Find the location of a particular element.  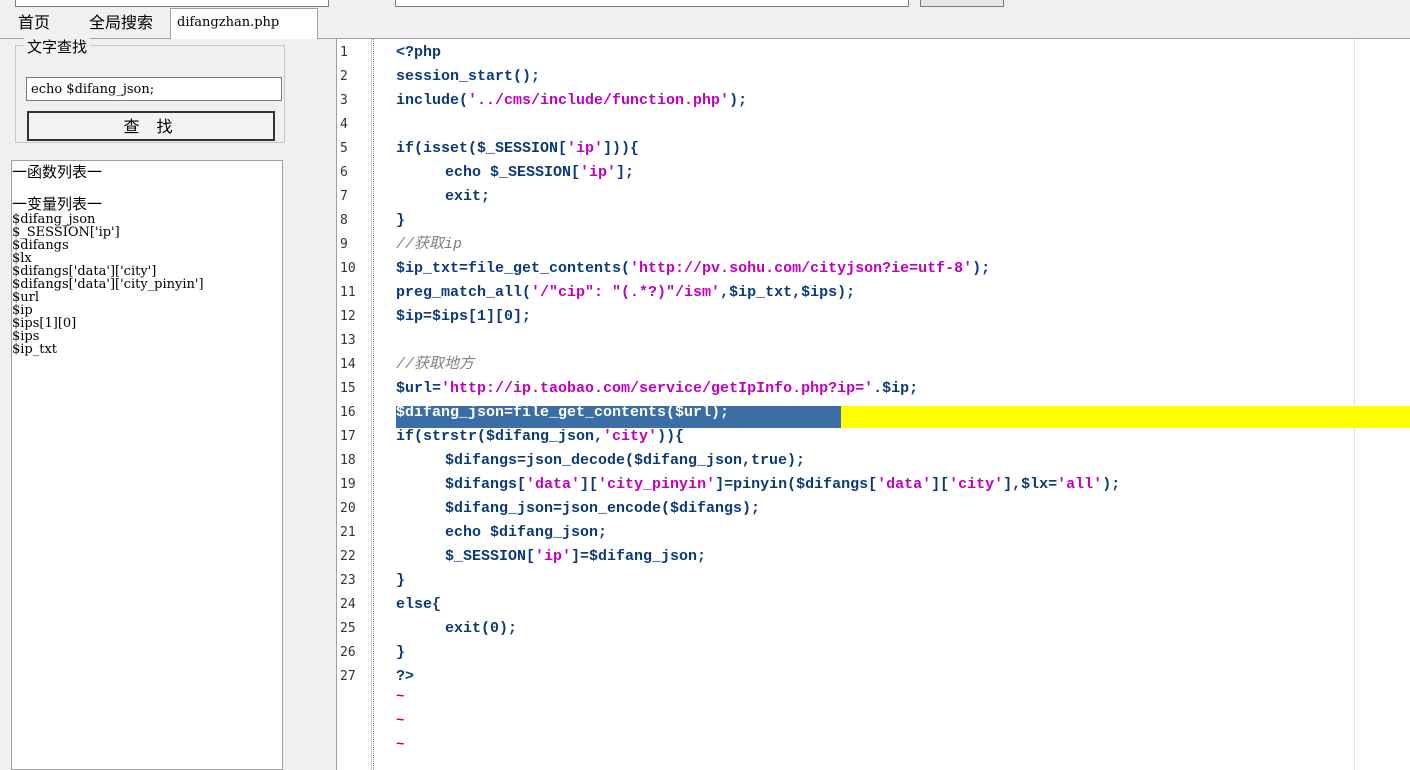

line-number: 23 is located at coordinates (348, 580).